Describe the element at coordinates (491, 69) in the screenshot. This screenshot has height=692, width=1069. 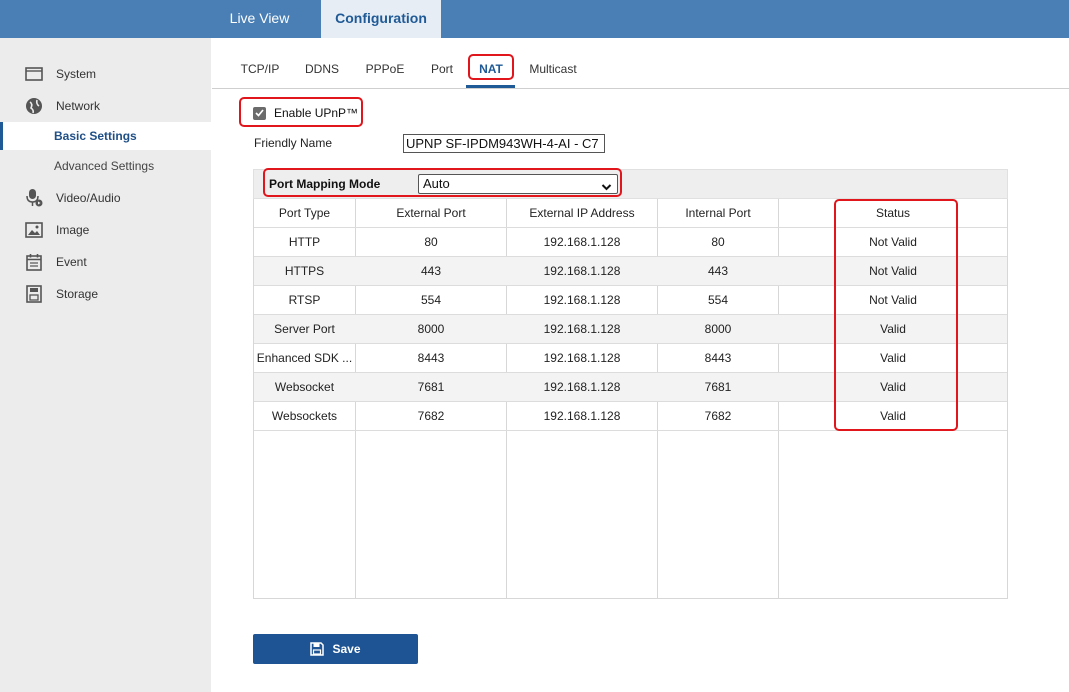
I see `tab-nat: NAT` at that location.